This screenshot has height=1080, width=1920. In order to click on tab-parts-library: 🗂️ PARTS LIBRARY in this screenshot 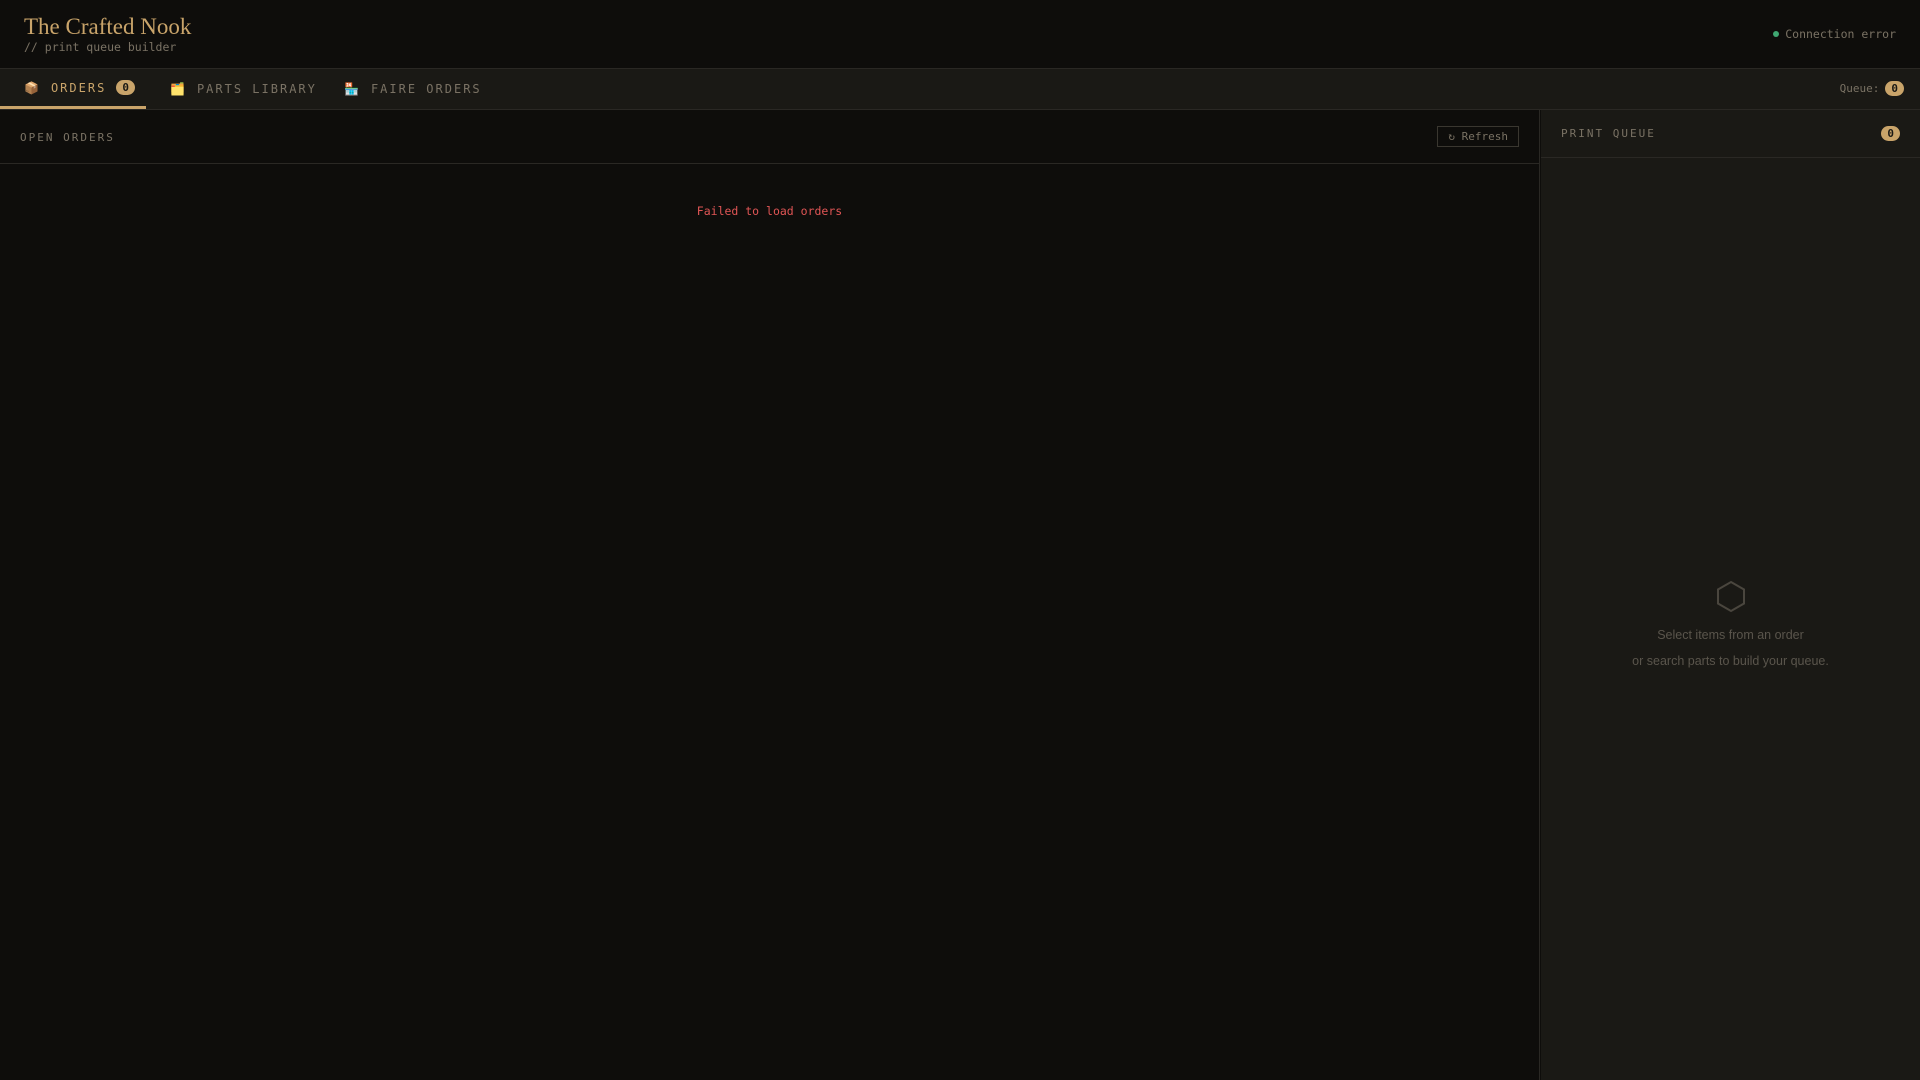, I will do `click(231, 89)`.